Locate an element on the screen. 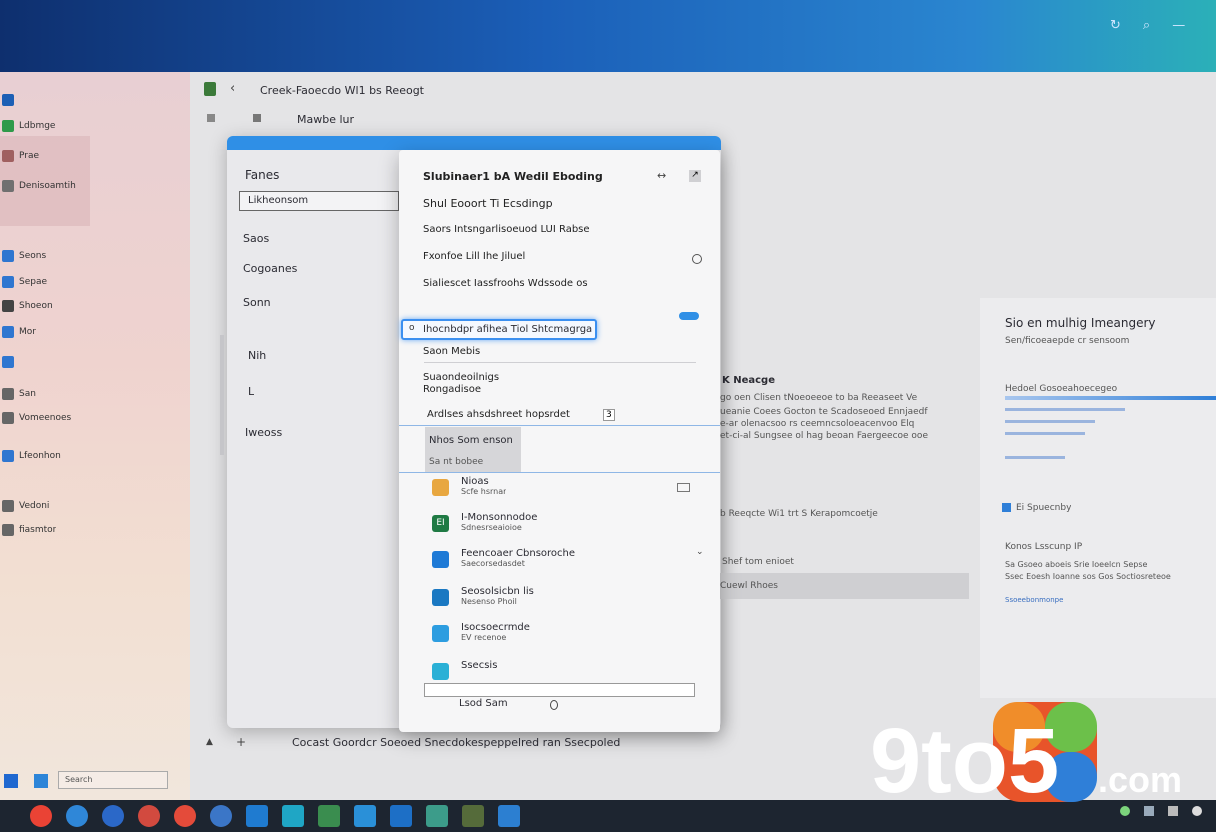  sidebar-item: Vomeenoes is located at coordinates (95, 418).